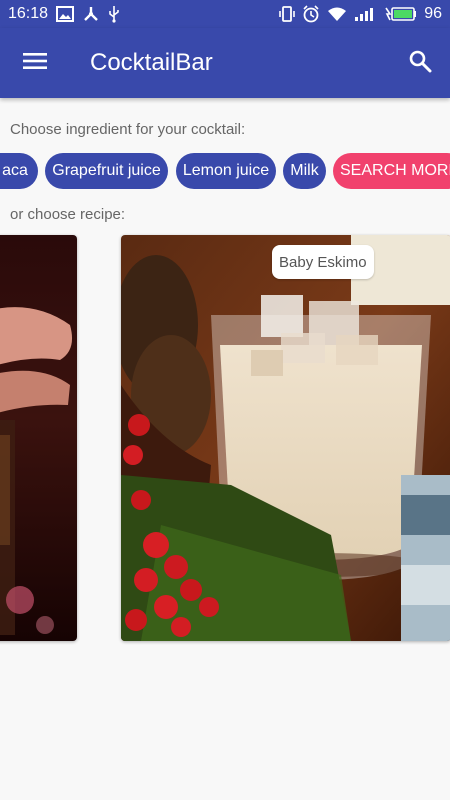 The image size is (450, 800). What do you see at coordinates (304, 171) in the screenshot?
I see `ingredient-chip: Milk` at bounding box center [304, 171].